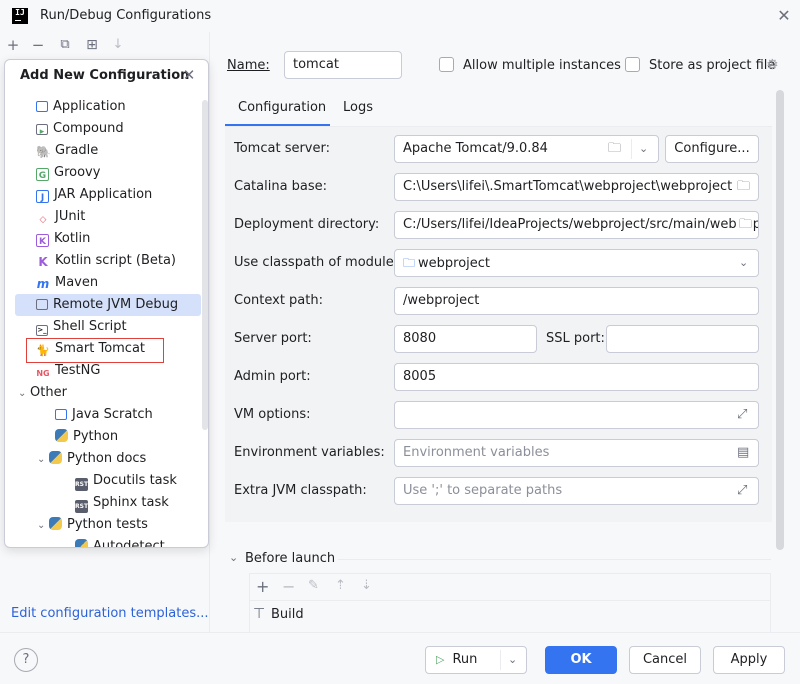 The width and height of the screenshot is (800, 684). What do you see at coordinates (273, 338) in the screenshot?
I see `server-port-label: Server port:` at bounding box center [273, 338].